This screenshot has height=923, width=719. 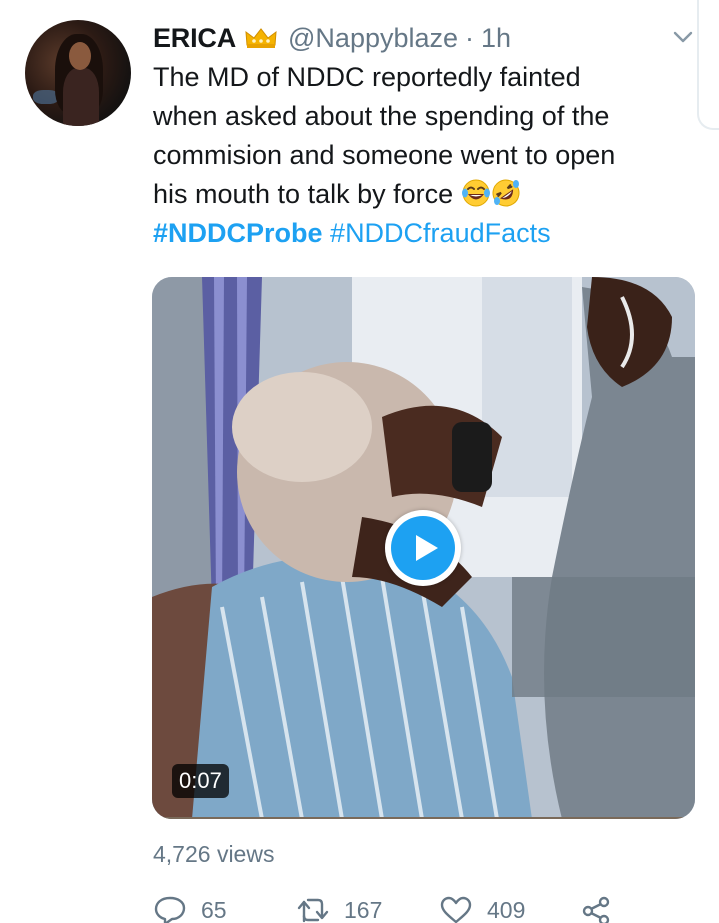 I want to click on display-name: ERICA, so click(x=194, y=38).